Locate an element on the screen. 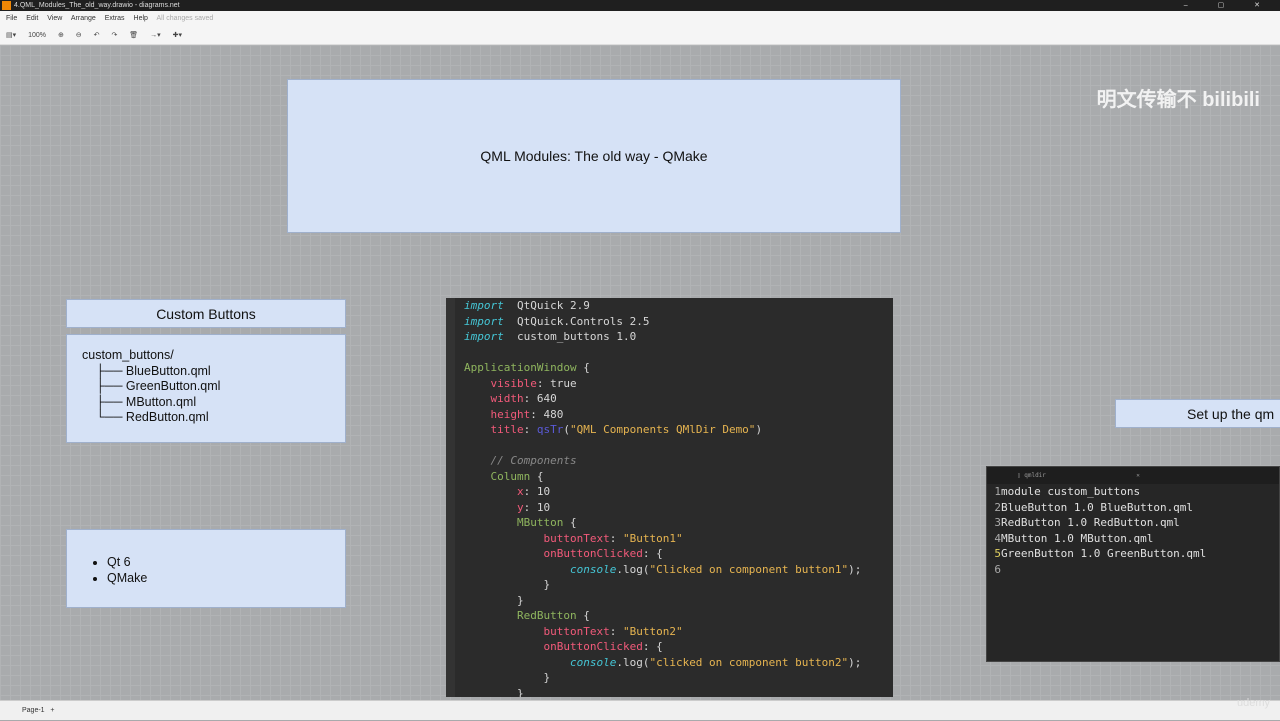  code-token: "Clicked on component button1" is located at coordinates (749, 569).